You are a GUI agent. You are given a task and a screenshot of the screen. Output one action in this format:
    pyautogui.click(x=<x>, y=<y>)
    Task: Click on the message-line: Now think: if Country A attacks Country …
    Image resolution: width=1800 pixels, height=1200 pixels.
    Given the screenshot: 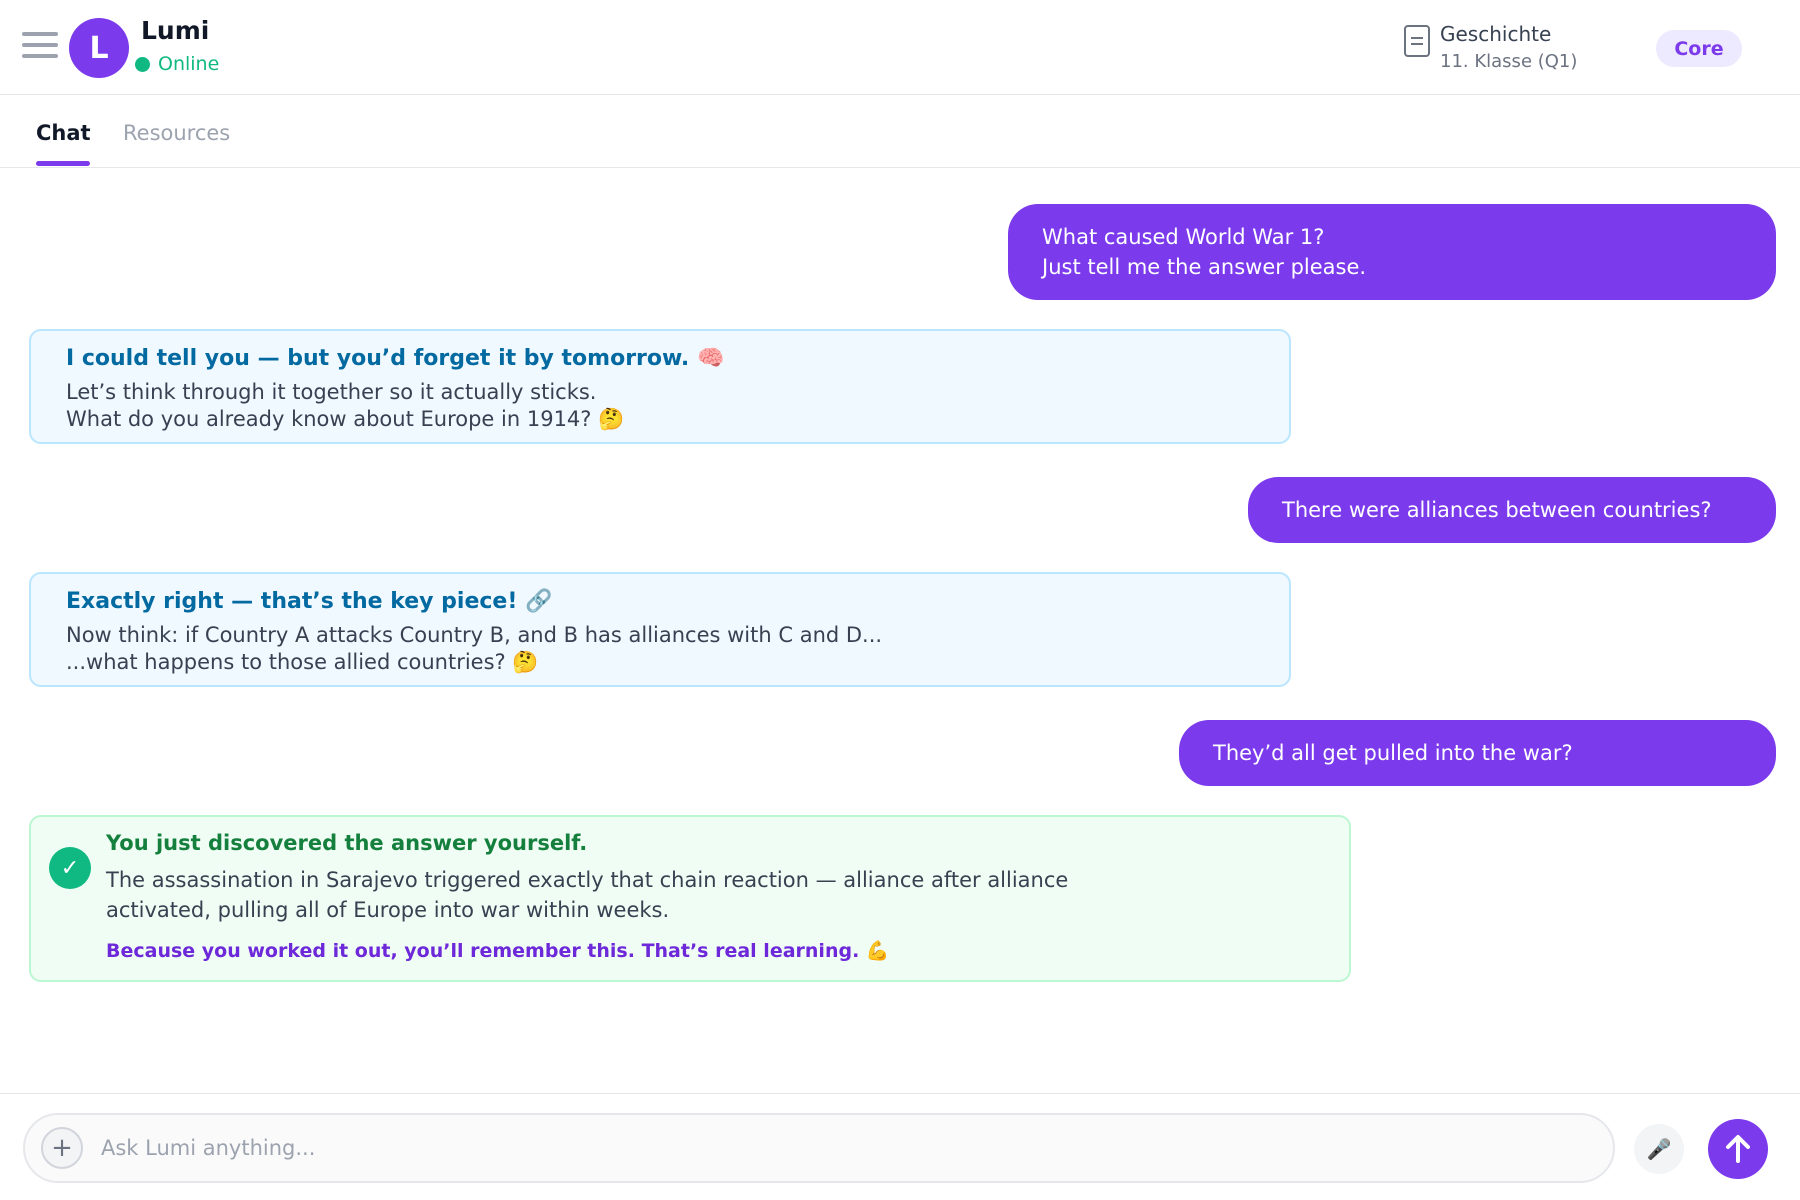 What is the action you would take?
    pyautogui.click(x=474, y=635)
    